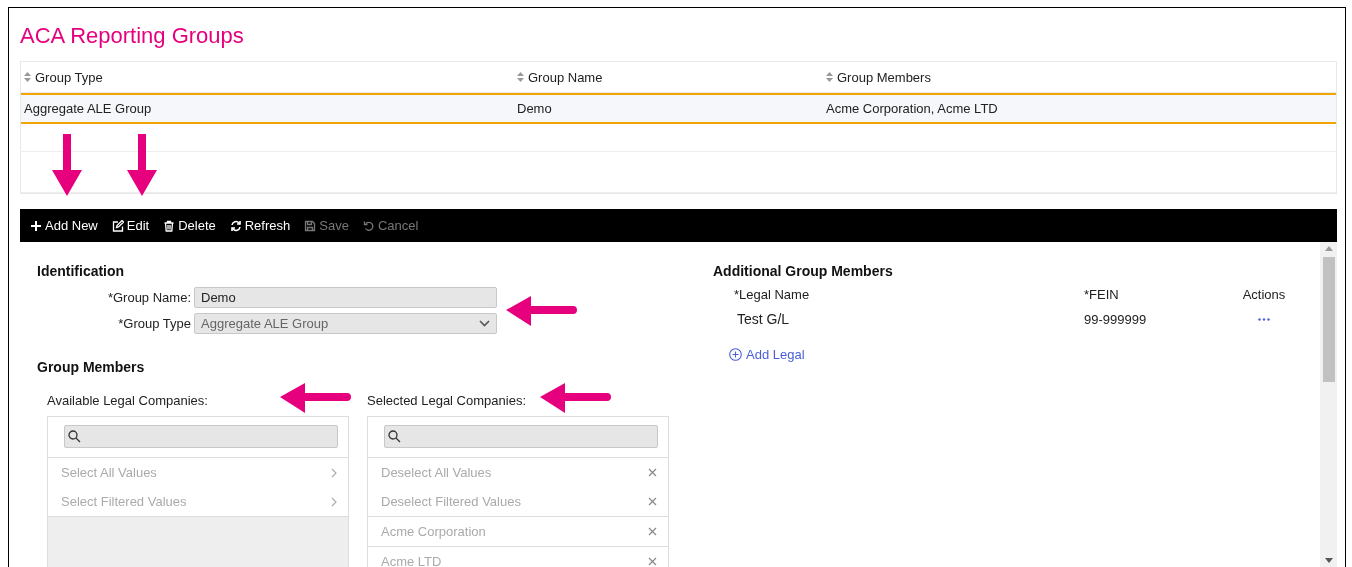  What do you see at coordinates (763, 319) in the screenshot?
I see `table-cell-text: Test G/L` at bounding box center [763, 319].